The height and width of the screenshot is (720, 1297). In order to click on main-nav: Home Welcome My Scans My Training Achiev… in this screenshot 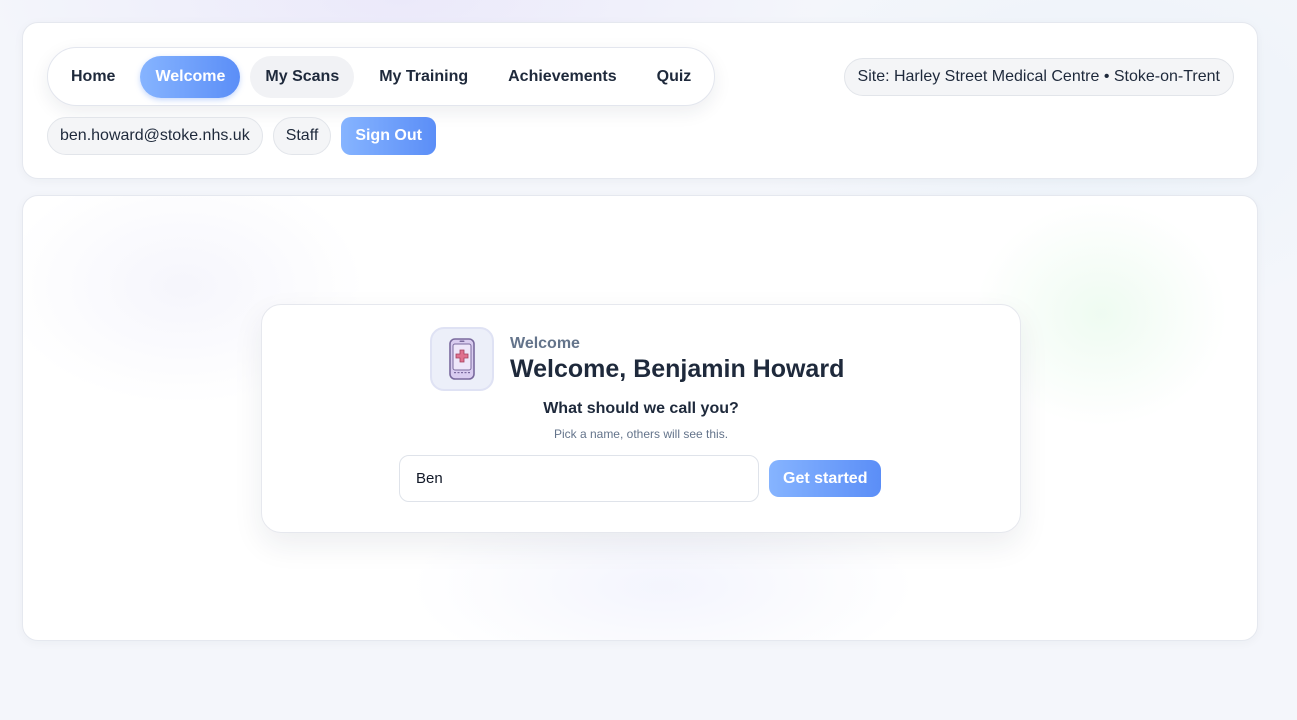, I will do `click(381, 76)`.